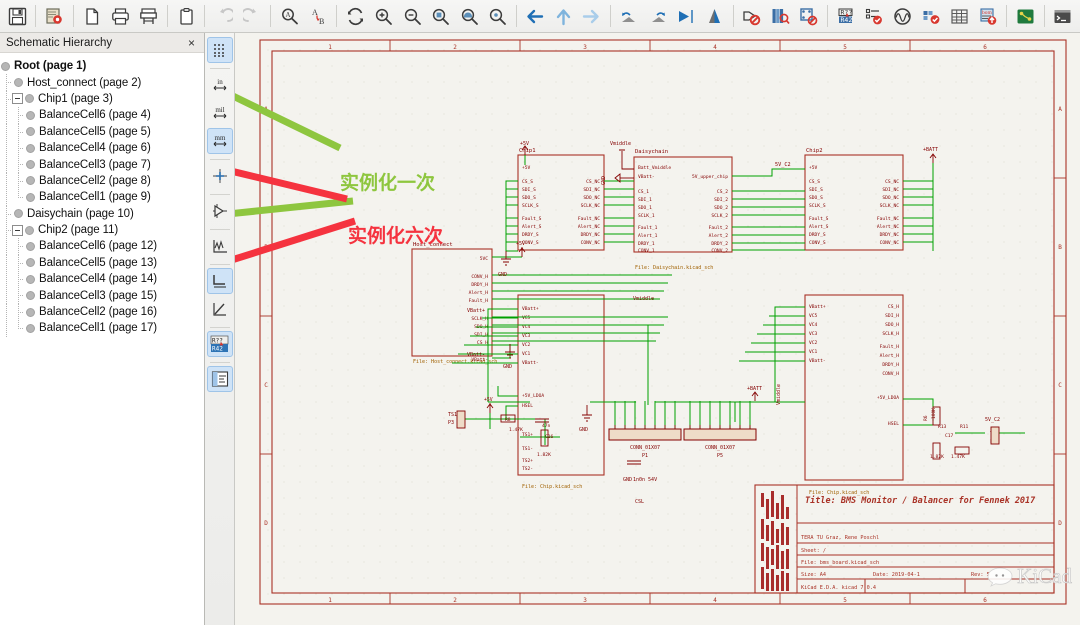 The width and height of the screenshot is (1080, 625). What do you see at coordinates (102, 99) in the screenshot?
I see `tree-item-chip1-page-3: Chip1 (page 3)` at bounding box center [102, 99].